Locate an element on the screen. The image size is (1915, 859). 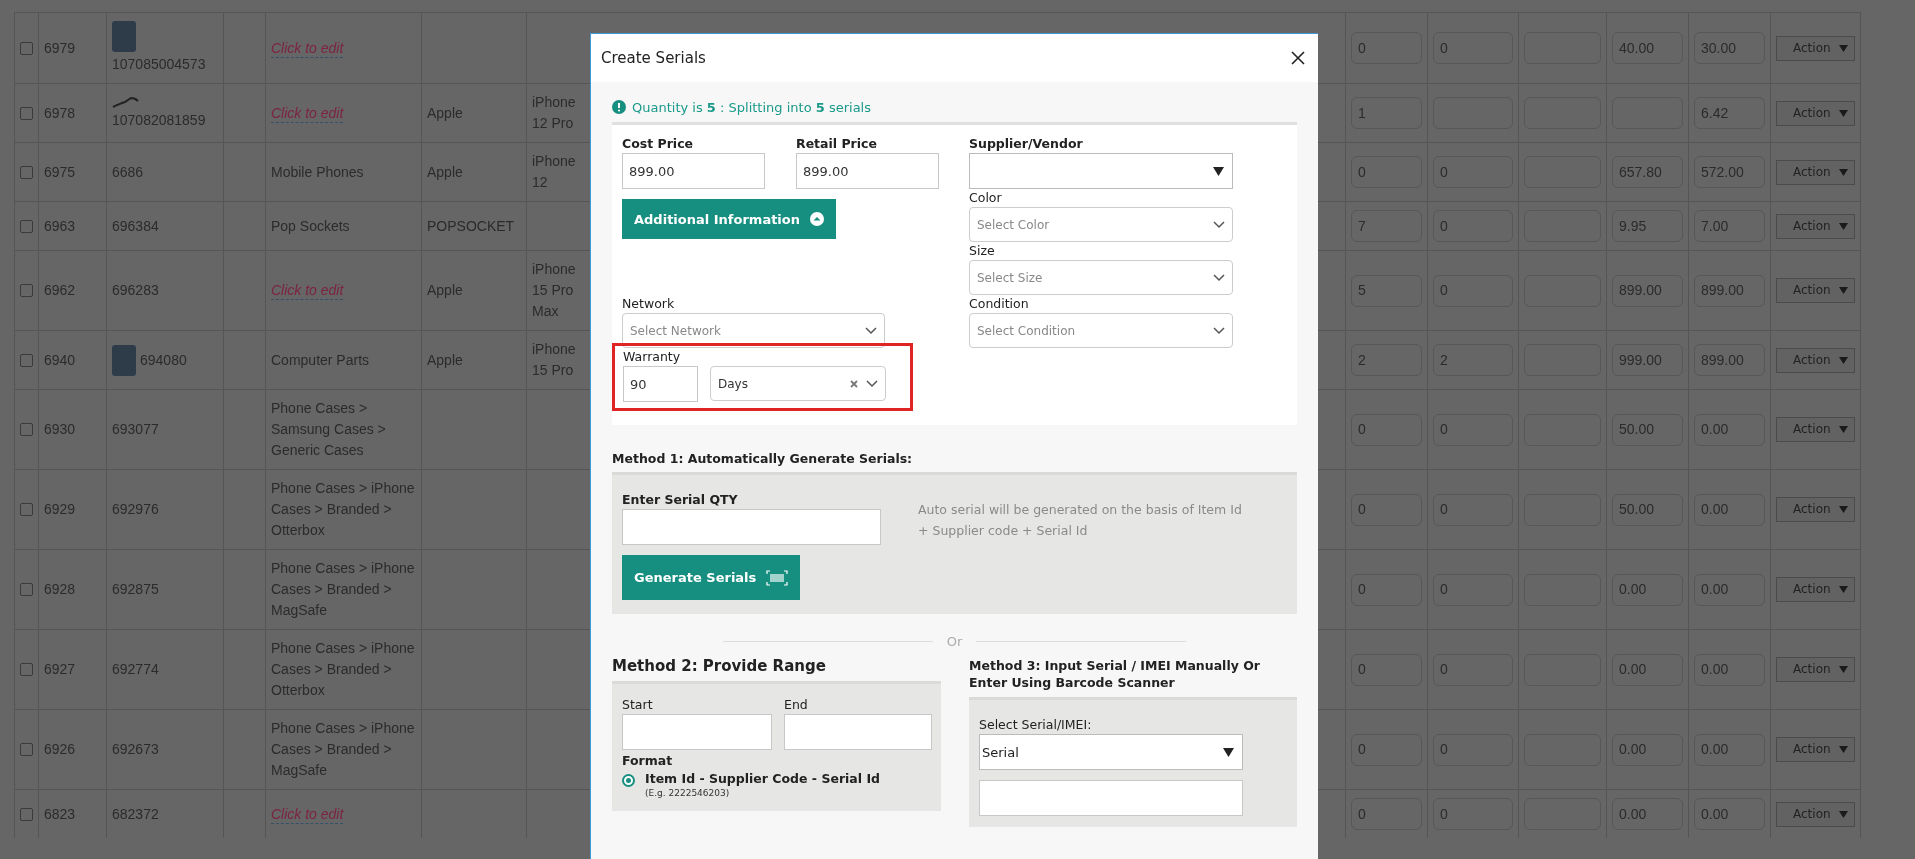
table-input: 657.80 is located at coordinates (1647, 172).